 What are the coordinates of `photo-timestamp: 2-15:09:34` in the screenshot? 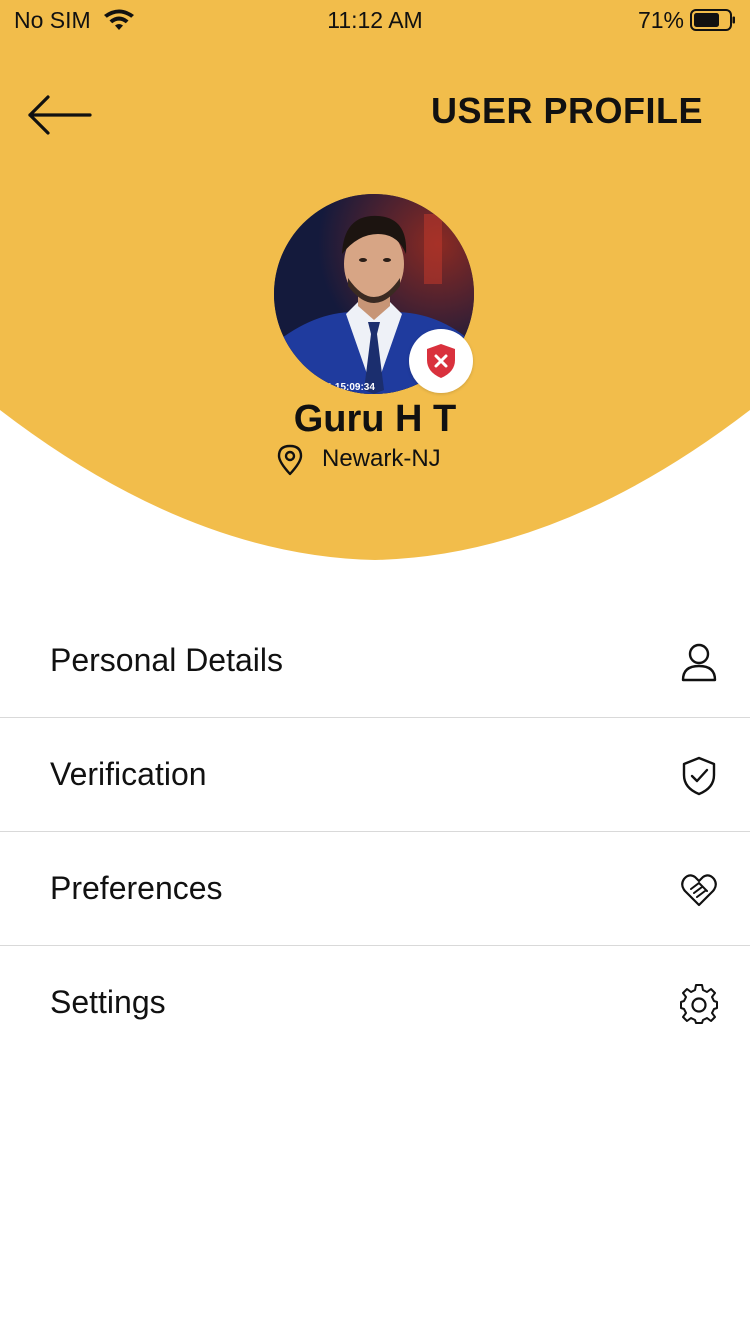 It's located at (350, 387).